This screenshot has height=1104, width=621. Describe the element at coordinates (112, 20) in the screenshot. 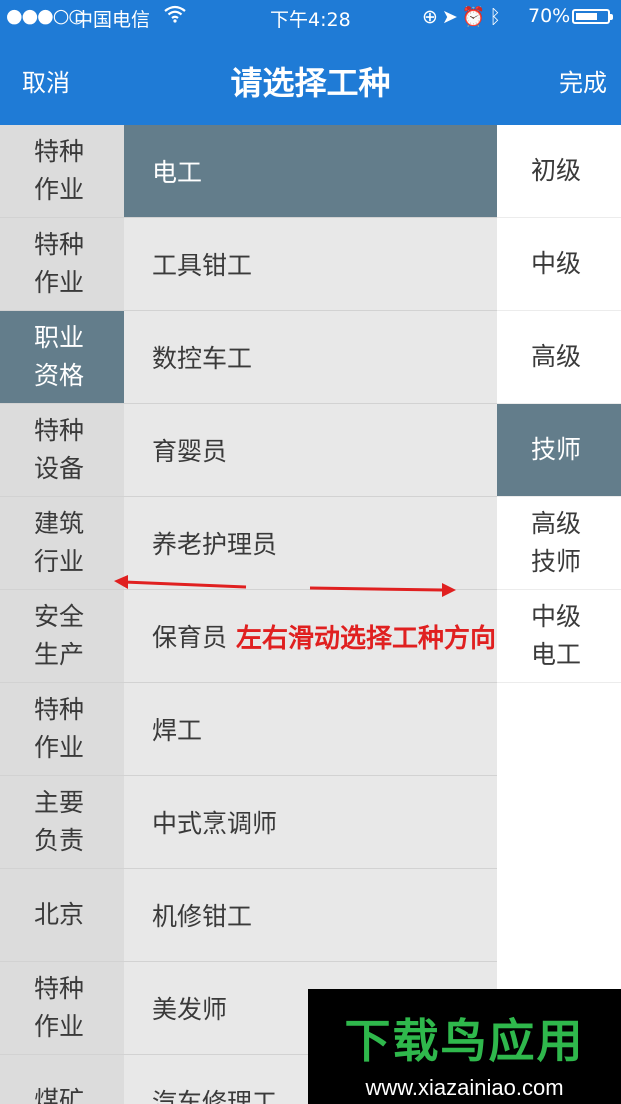

I see `carrier-name: 中国电信` at that location.